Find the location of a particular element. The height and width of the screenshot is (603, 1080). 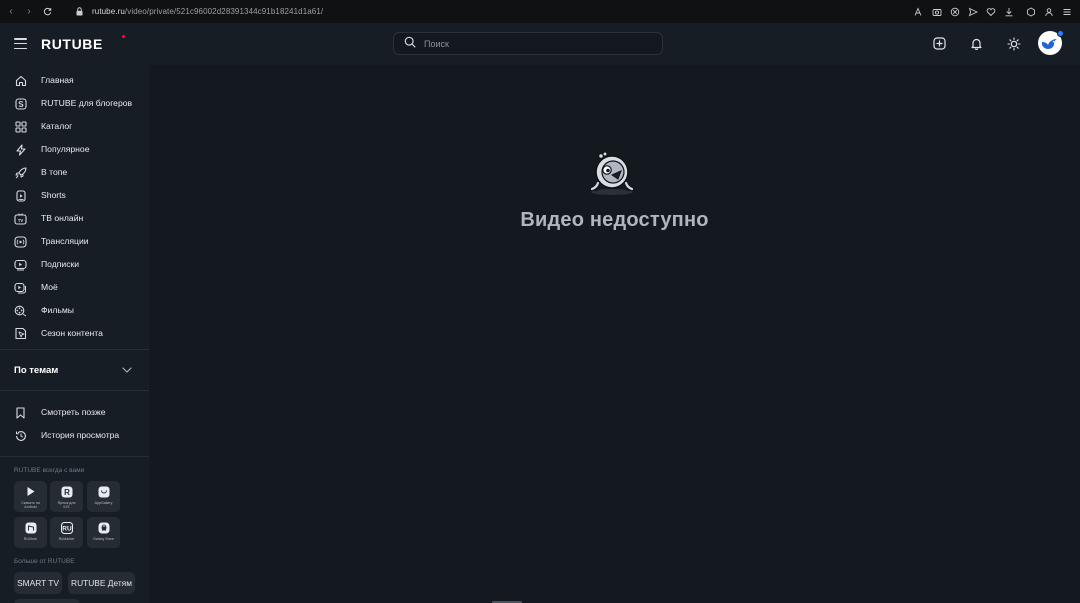

rutube-kids-button: RUTUBE Детям is located at coordinates (101, 583).